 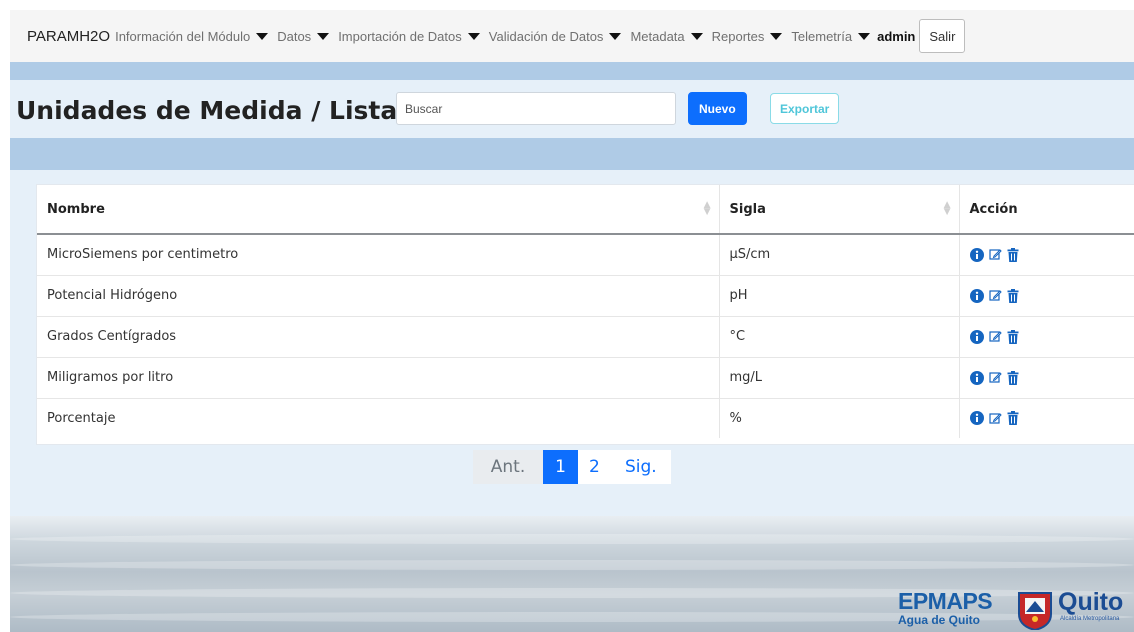 What do you see at coordinates (939, 620) in the screenshot?
I see `logo-subtitle: Agua de Quito` at bounding box center [939, 620].